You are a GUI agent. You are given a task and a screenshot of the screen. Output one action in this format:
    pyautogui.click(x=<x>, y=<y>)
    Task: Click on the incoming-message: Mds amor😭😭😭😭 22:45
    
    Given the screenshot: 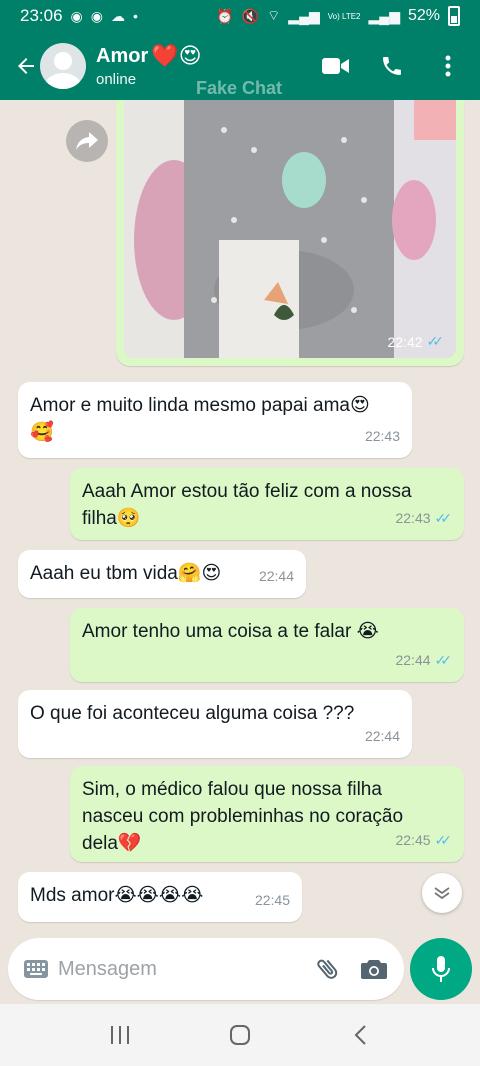 What is the action you would take?
    pyautogui.click(x=160, y=897)
    